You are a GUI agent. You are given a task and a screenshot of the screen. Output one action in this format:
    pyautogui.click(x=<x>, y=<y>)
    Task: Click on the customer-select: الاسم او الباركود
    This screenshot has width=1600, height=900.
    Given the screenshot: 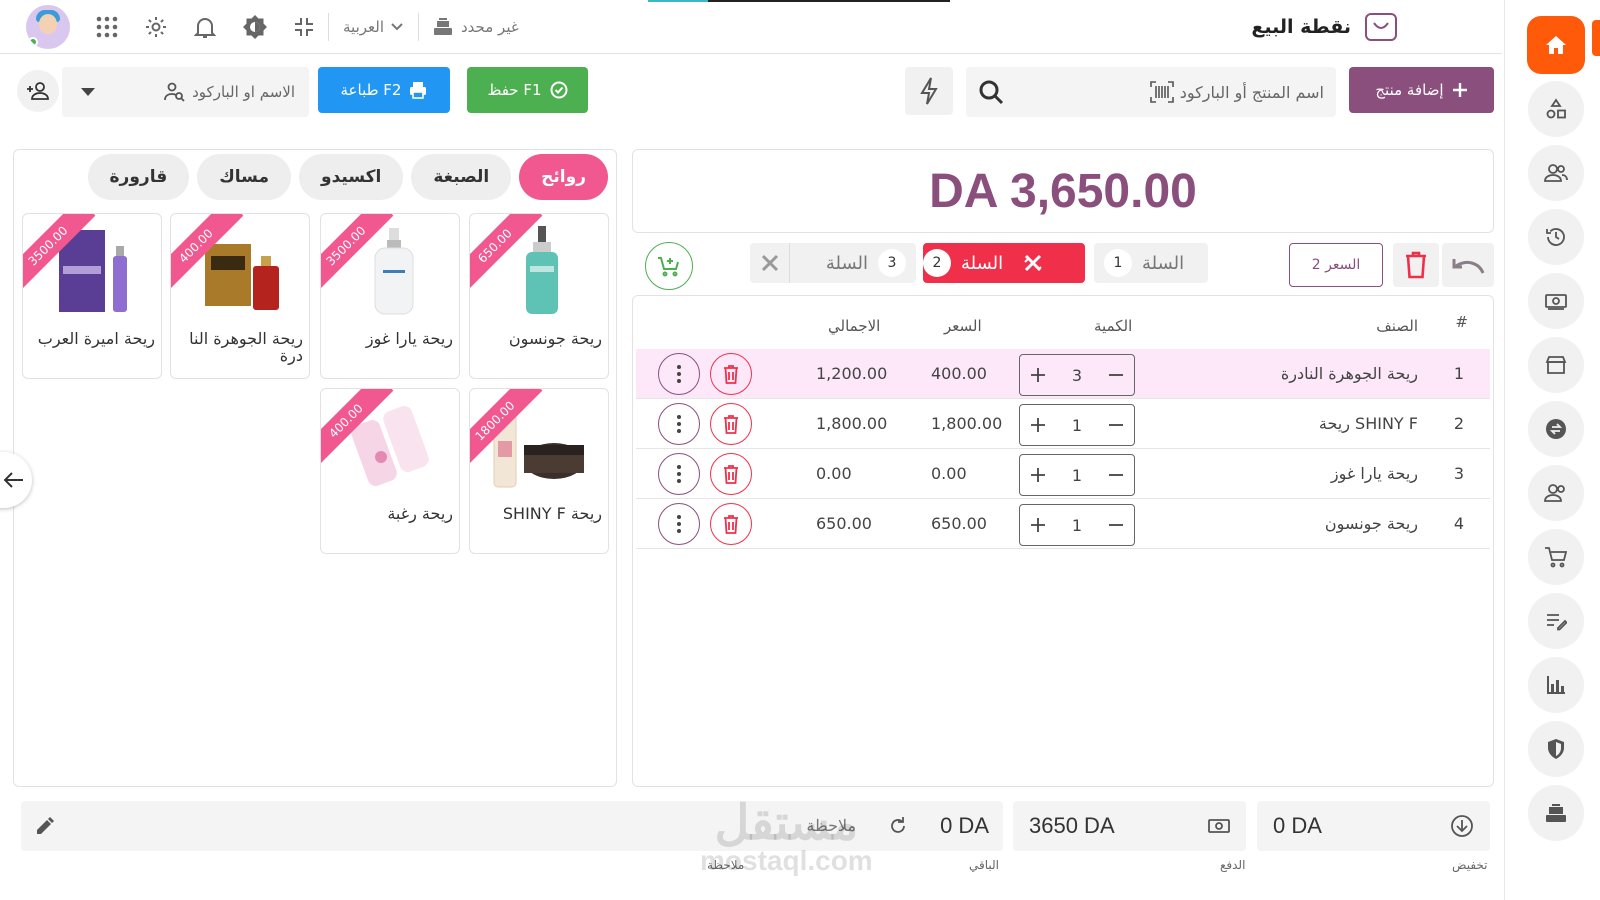 What is the action you would take?
    pyautogui.click(x=185, y=92)
    